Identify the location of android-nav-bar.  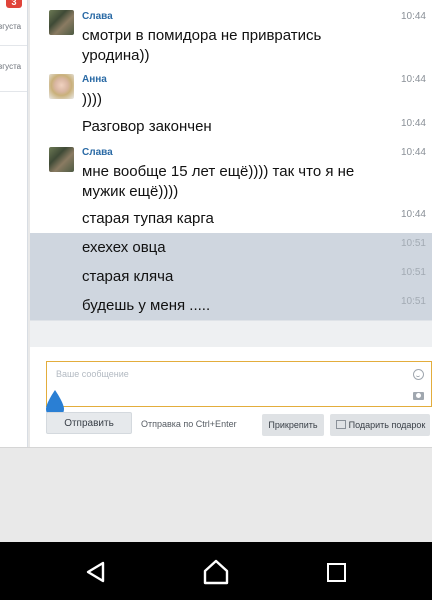
(216, 571).